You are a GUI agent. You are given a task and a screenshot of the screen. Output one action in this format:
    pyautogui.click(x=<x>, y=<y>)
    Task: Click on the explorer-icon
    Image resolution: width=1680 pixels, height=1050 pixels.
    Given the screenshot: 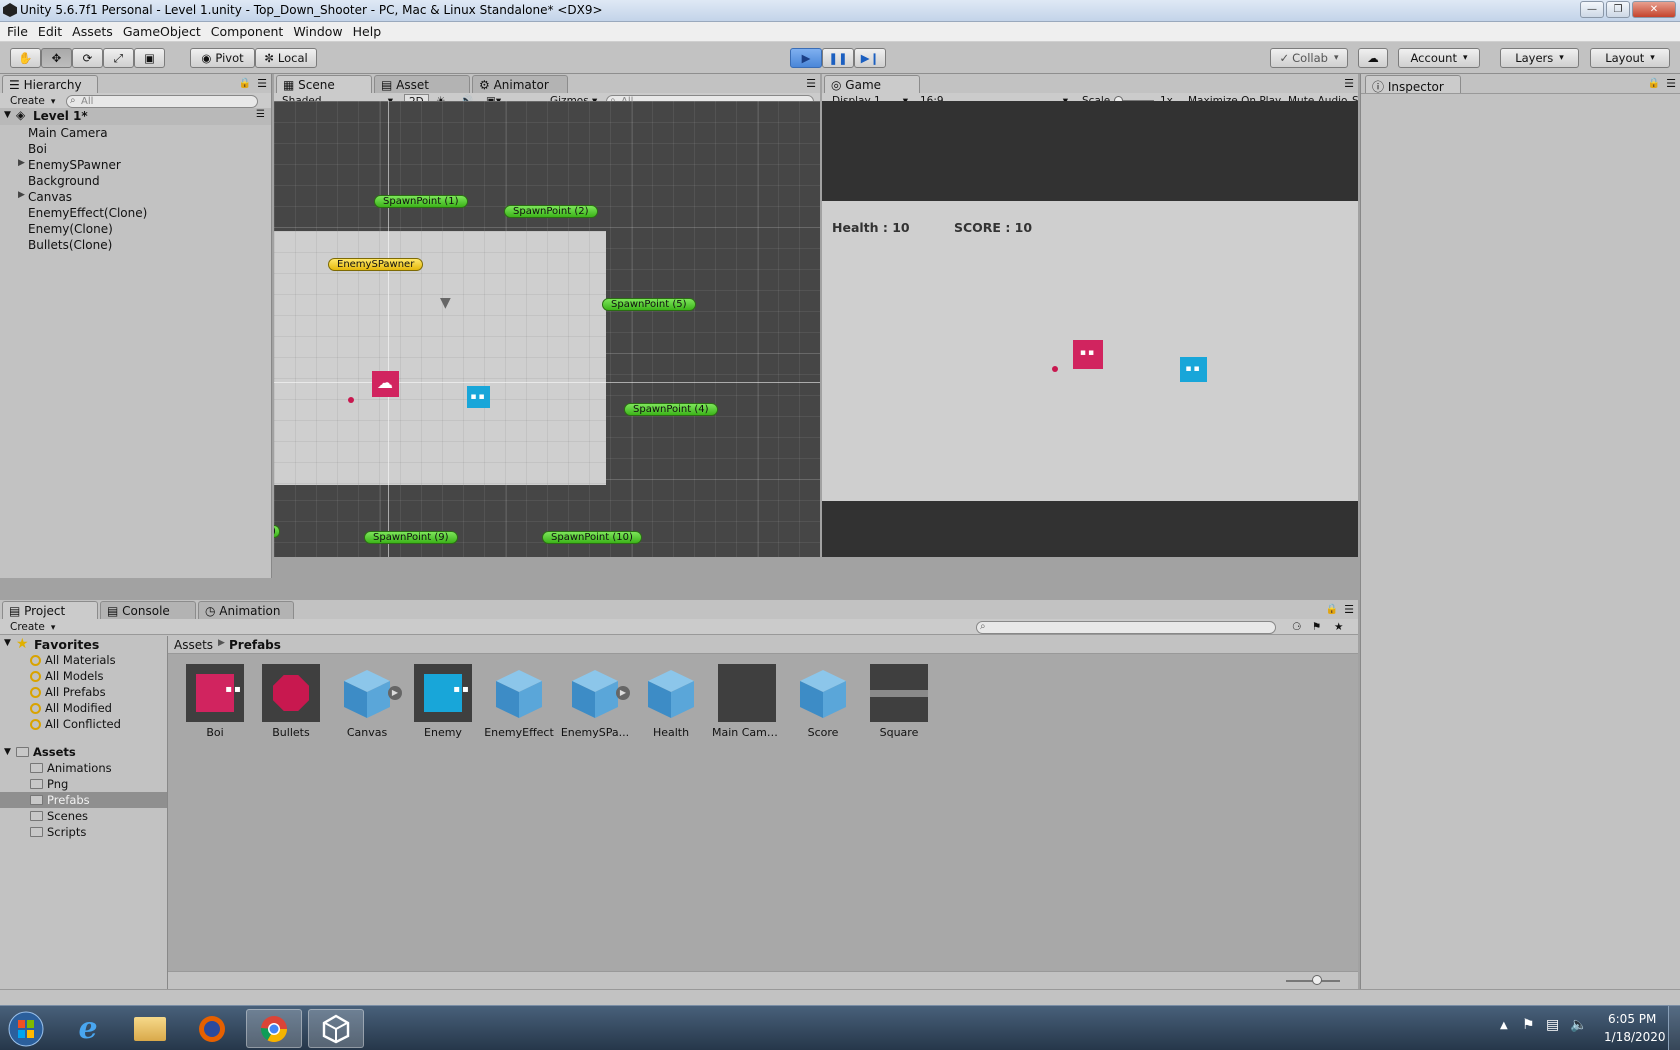 What is the action you would take?
    pyautogui.click(x=150, y=1028)
    